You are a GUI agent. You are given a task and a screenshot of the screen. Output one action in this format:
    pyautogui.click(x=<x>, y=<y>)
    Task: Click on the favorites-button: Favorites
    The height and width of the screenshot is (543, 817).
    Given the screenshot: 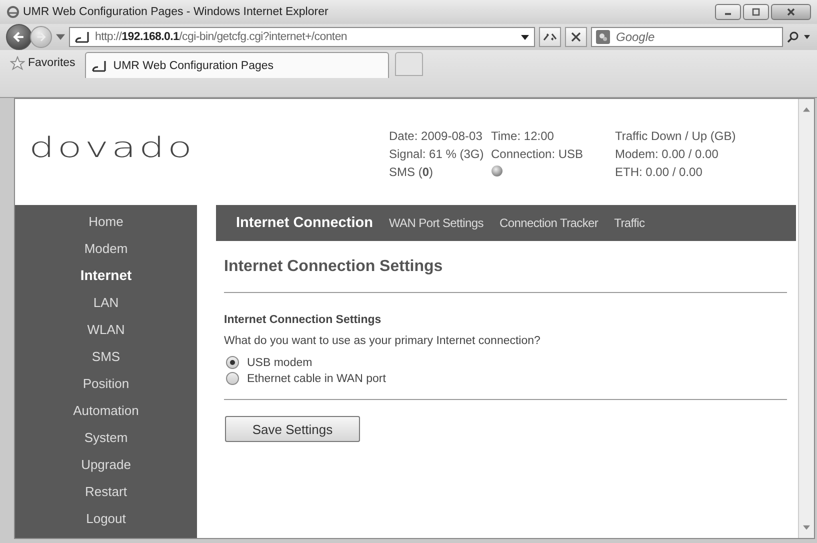 What is the action you would take?
    pyautogui.click(x=43, y=63)
    